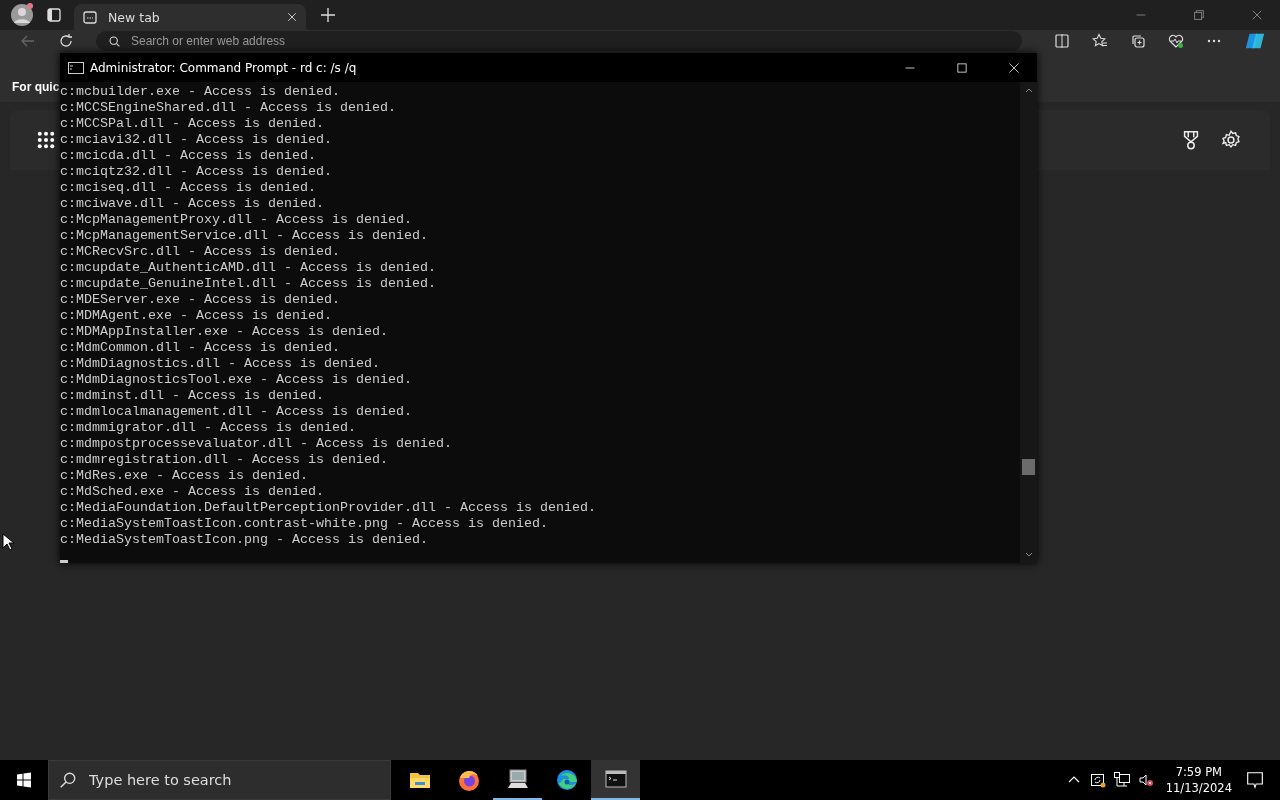 The image size is (1280, 800). Describe the element at coordinates (196, 140) in the screenshot. I see `console-line: c:mciavi32.dll - Access is denied.` at that location.